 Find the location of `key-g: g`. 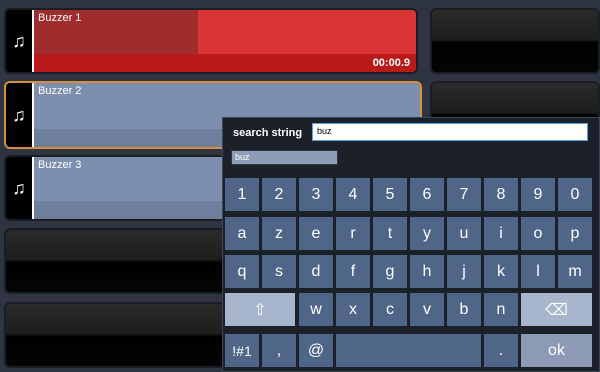

key-g: g is located at coordinates (390, 271).